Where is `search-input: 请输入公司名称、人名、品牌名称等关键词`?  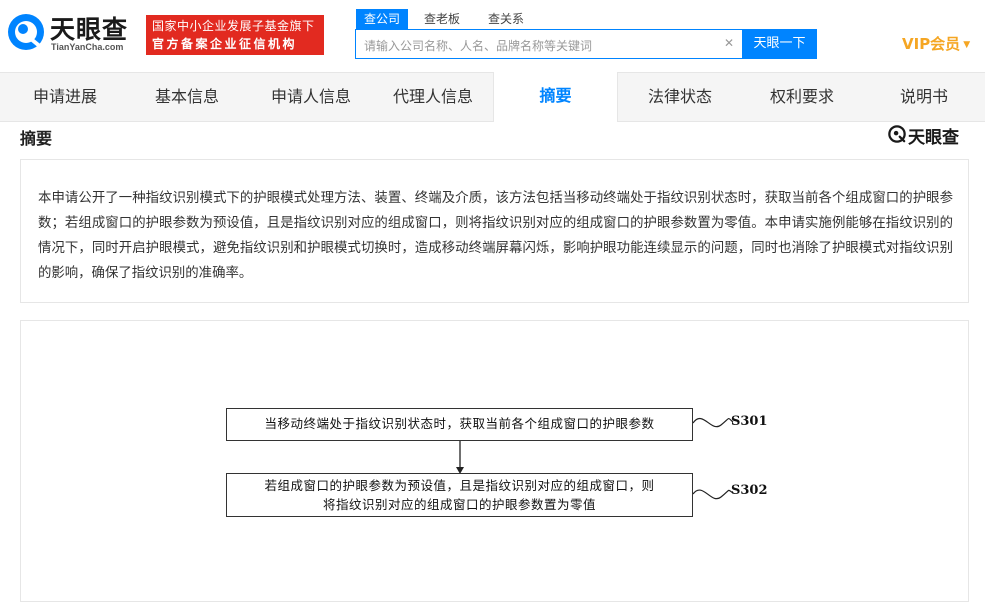
search-input: 请输入公司名称、人名、品牌名称等关键词 is located at coordinates (548, 44).